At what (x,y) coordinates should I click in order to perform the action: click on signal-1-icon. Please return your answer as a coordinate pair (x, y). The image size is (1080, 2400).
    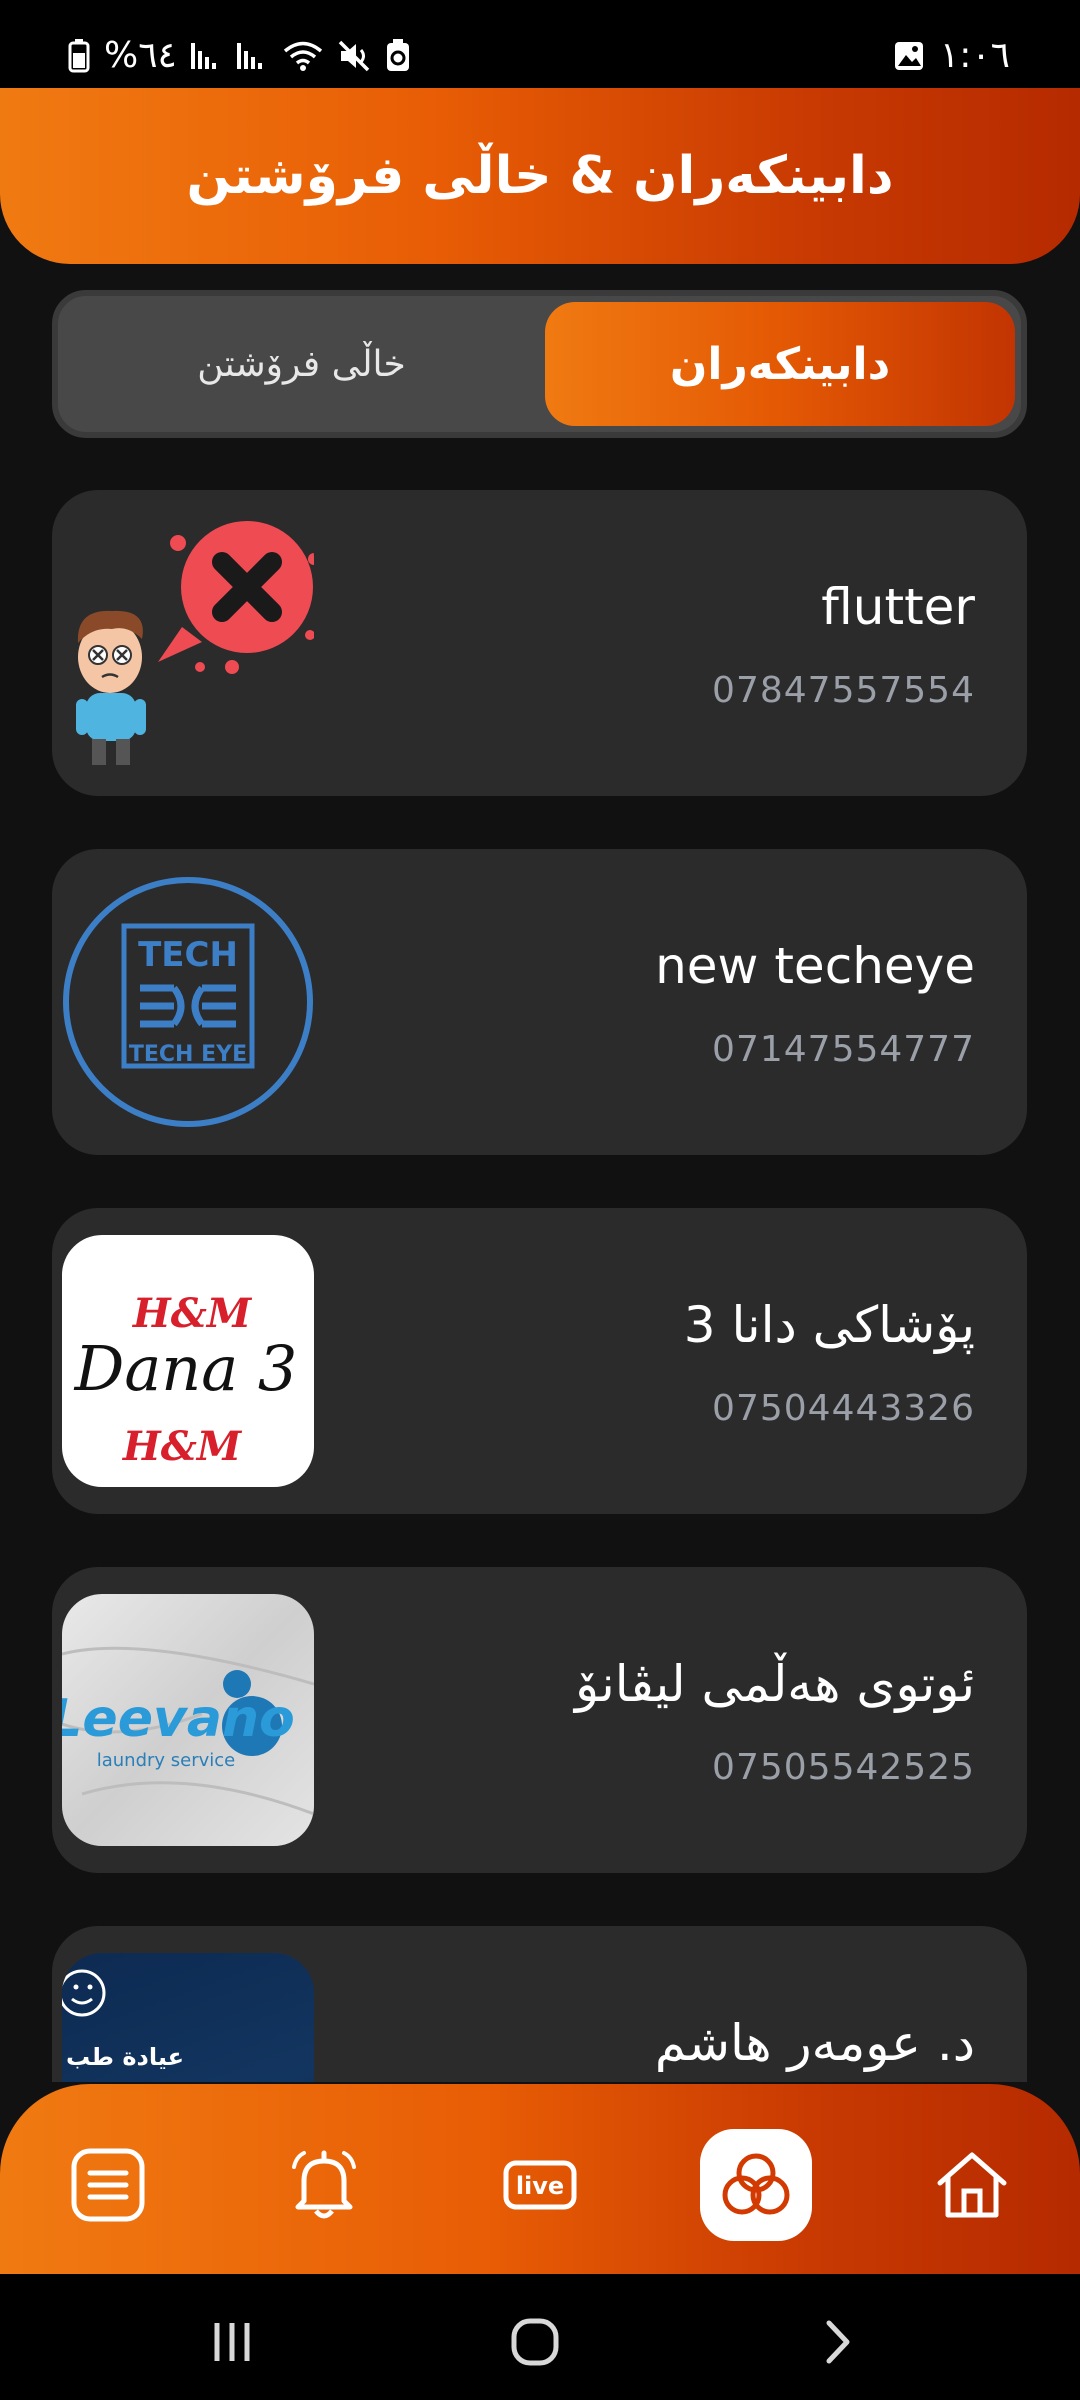
    Looking at the image, I should click on (203, 56).